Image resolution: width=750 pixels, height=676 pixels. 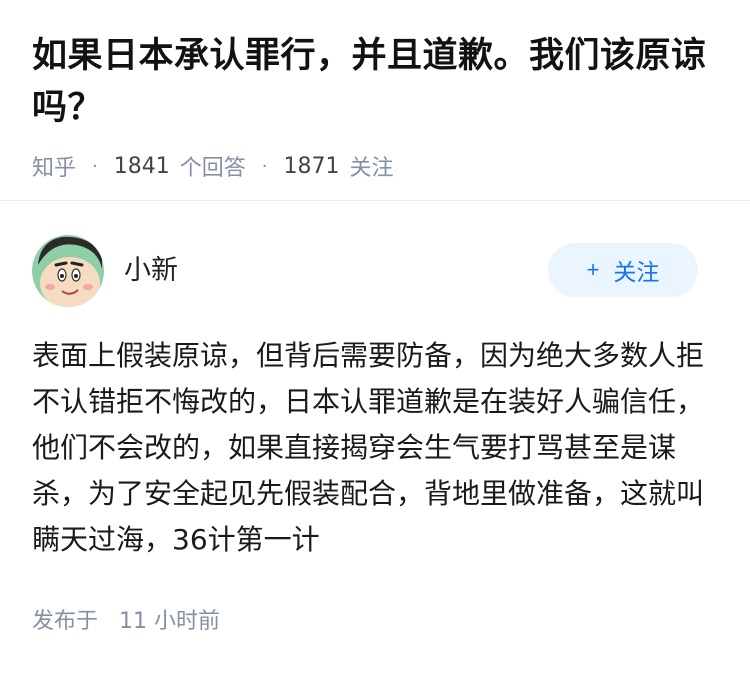 I want to click on answer-count: 1841, so click(x=141, y=166).